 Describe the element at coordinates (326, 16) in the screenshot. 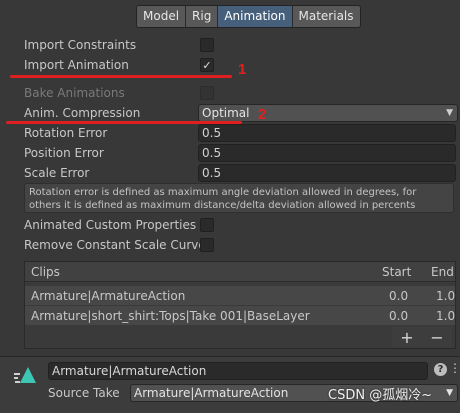

I see `tab-materials: Materials` at that location.